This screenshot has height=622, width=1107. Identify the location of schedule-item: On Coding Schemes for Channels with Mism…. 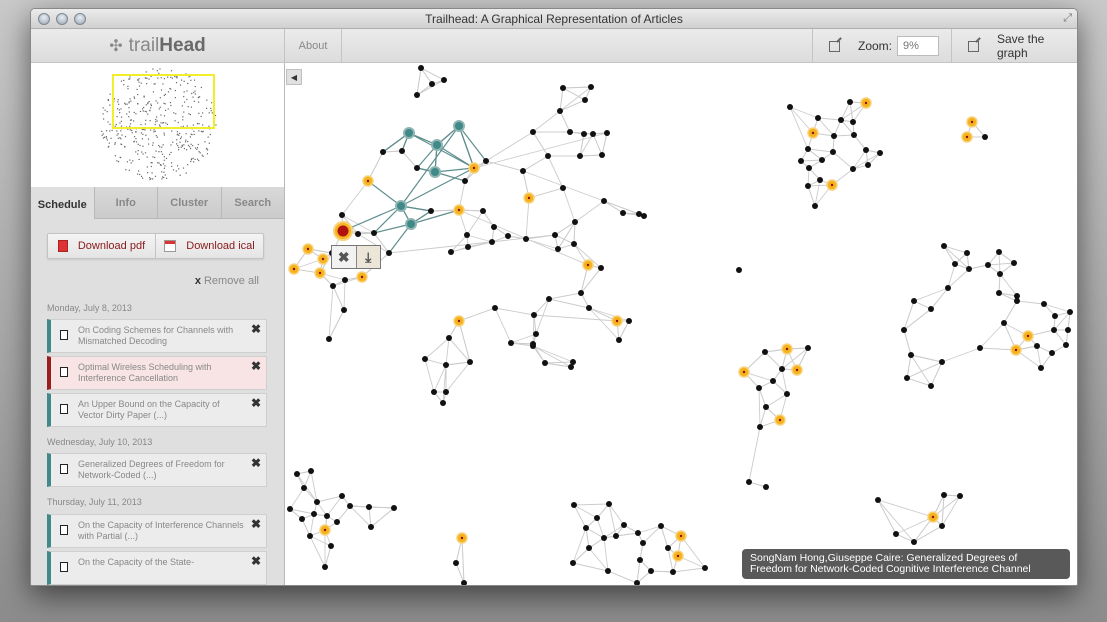
(157, 336).